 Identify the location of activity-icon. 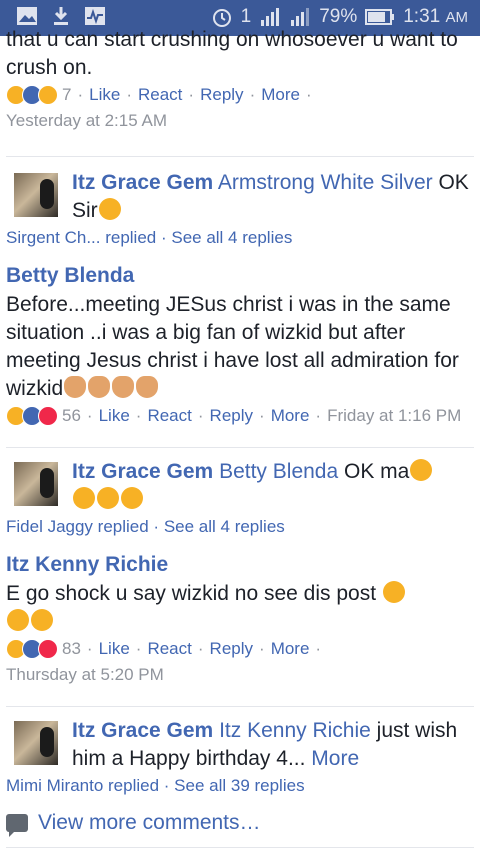
(95, 16).